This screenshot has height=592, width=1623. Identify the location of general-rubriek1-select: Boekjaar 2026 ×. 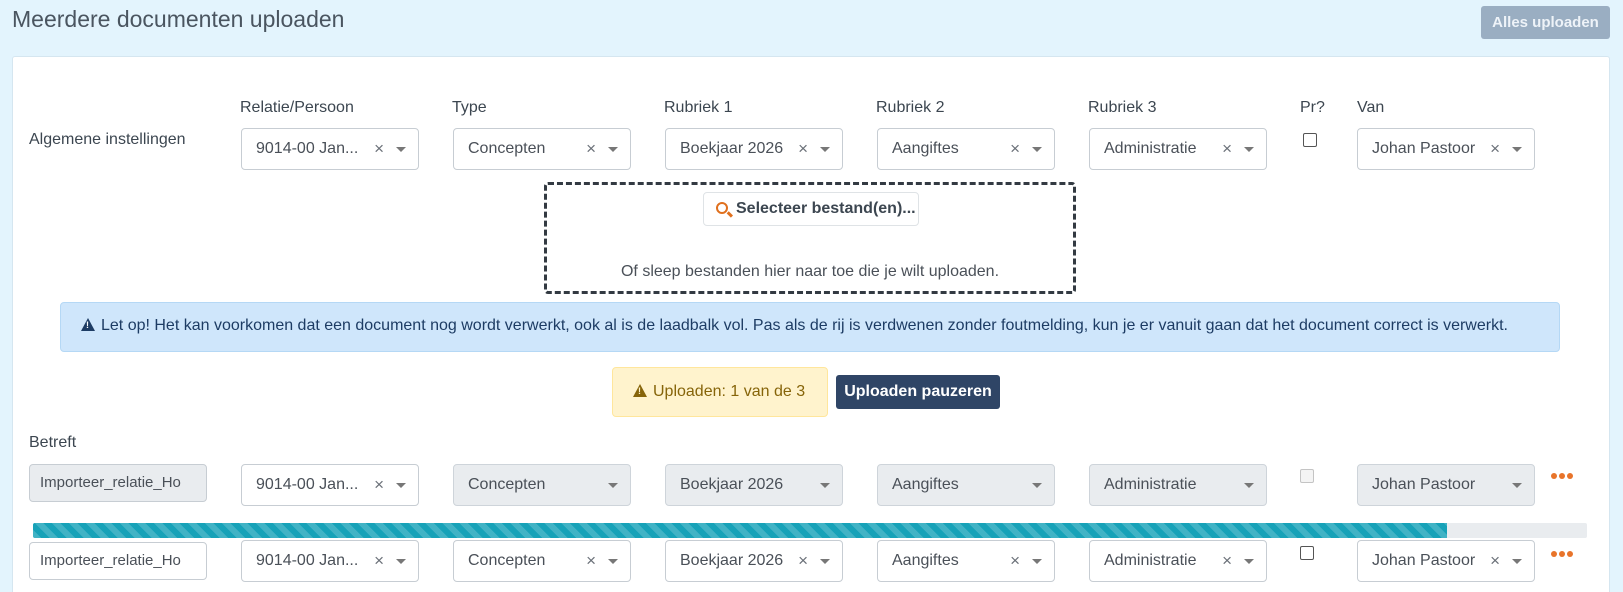
(754, 149).